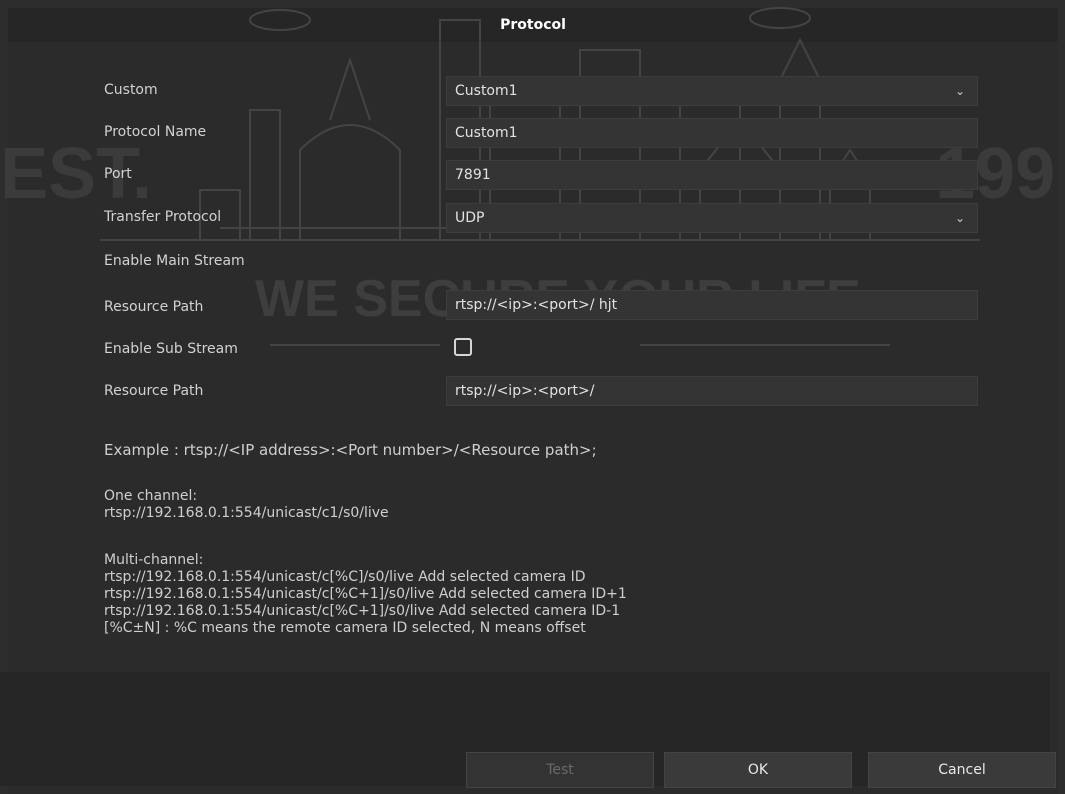 The image size is (1065, 794). Describe the element at coordinates (712, 305) in the screenshot. I see `main-resource-path-input: rtsp://<ip>:<port>/ hjt` at that location.